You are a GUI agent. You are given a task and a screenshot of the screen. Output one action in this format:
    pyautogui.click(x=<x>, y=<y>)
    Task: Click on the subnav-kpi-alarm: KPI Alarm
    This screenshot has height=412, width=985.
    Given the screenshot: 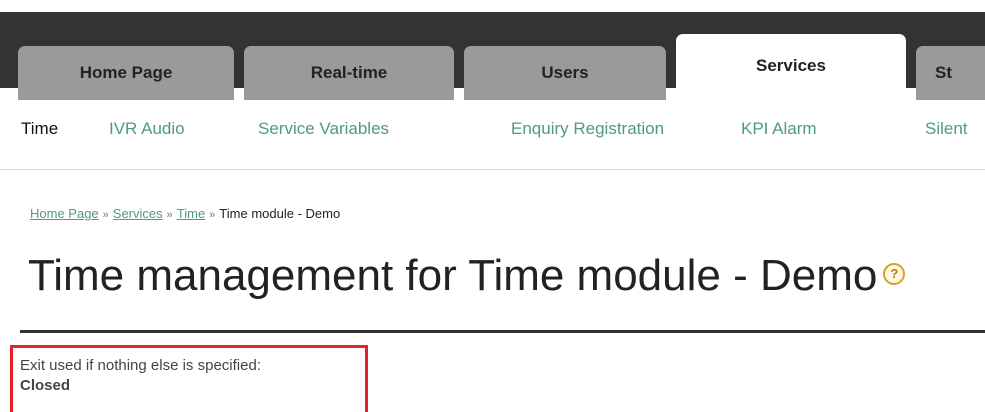 What is the action you would take?
    pyautogui.click(x=779, y=129)
    